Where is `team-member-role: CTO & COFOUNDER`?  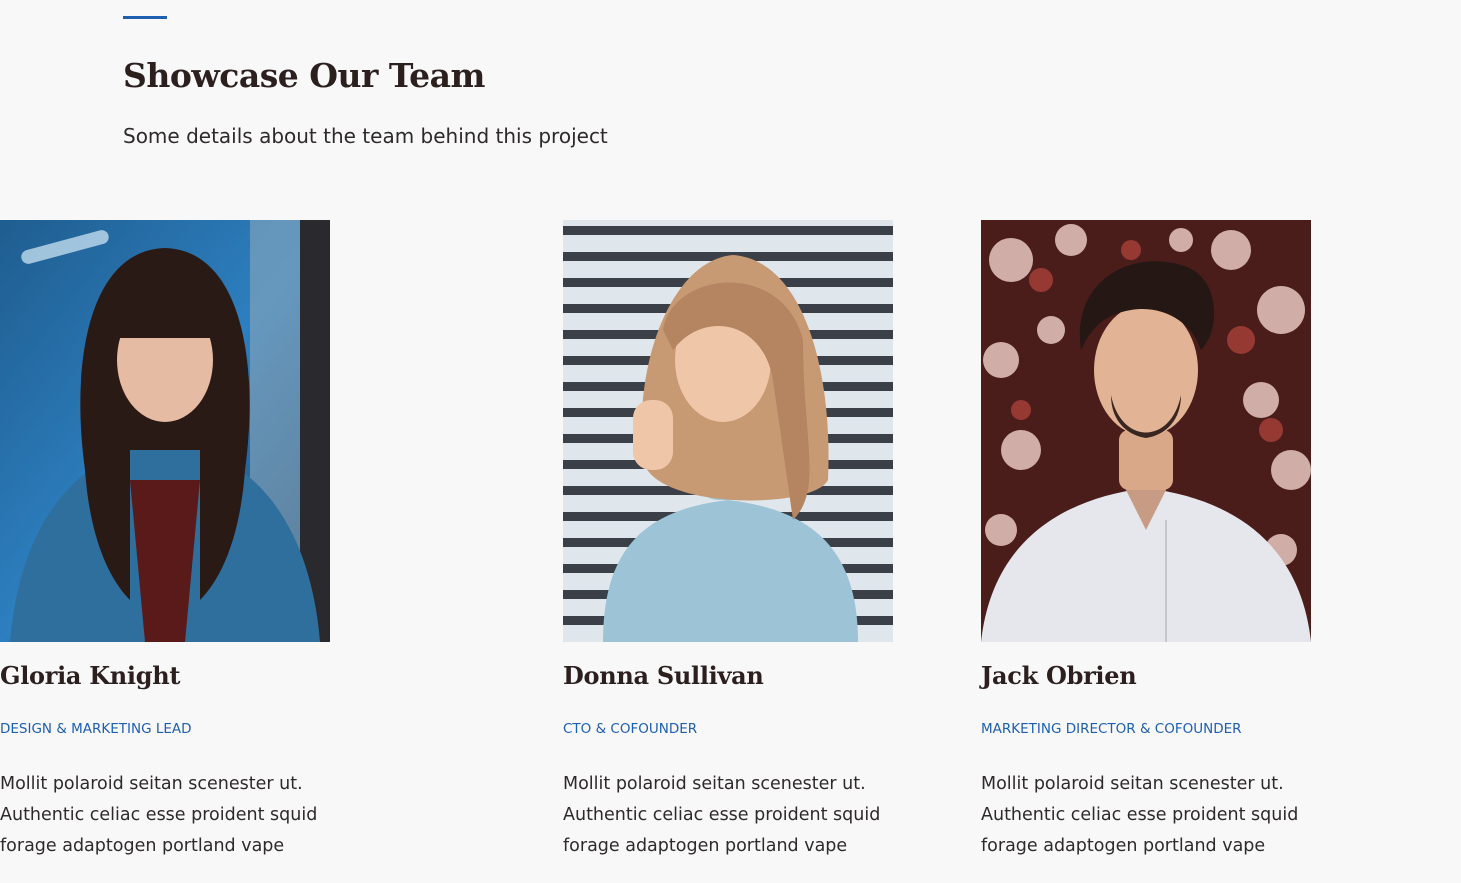
team-member-role: CTO & COFOUNDER is located at coordinates (630, 729).